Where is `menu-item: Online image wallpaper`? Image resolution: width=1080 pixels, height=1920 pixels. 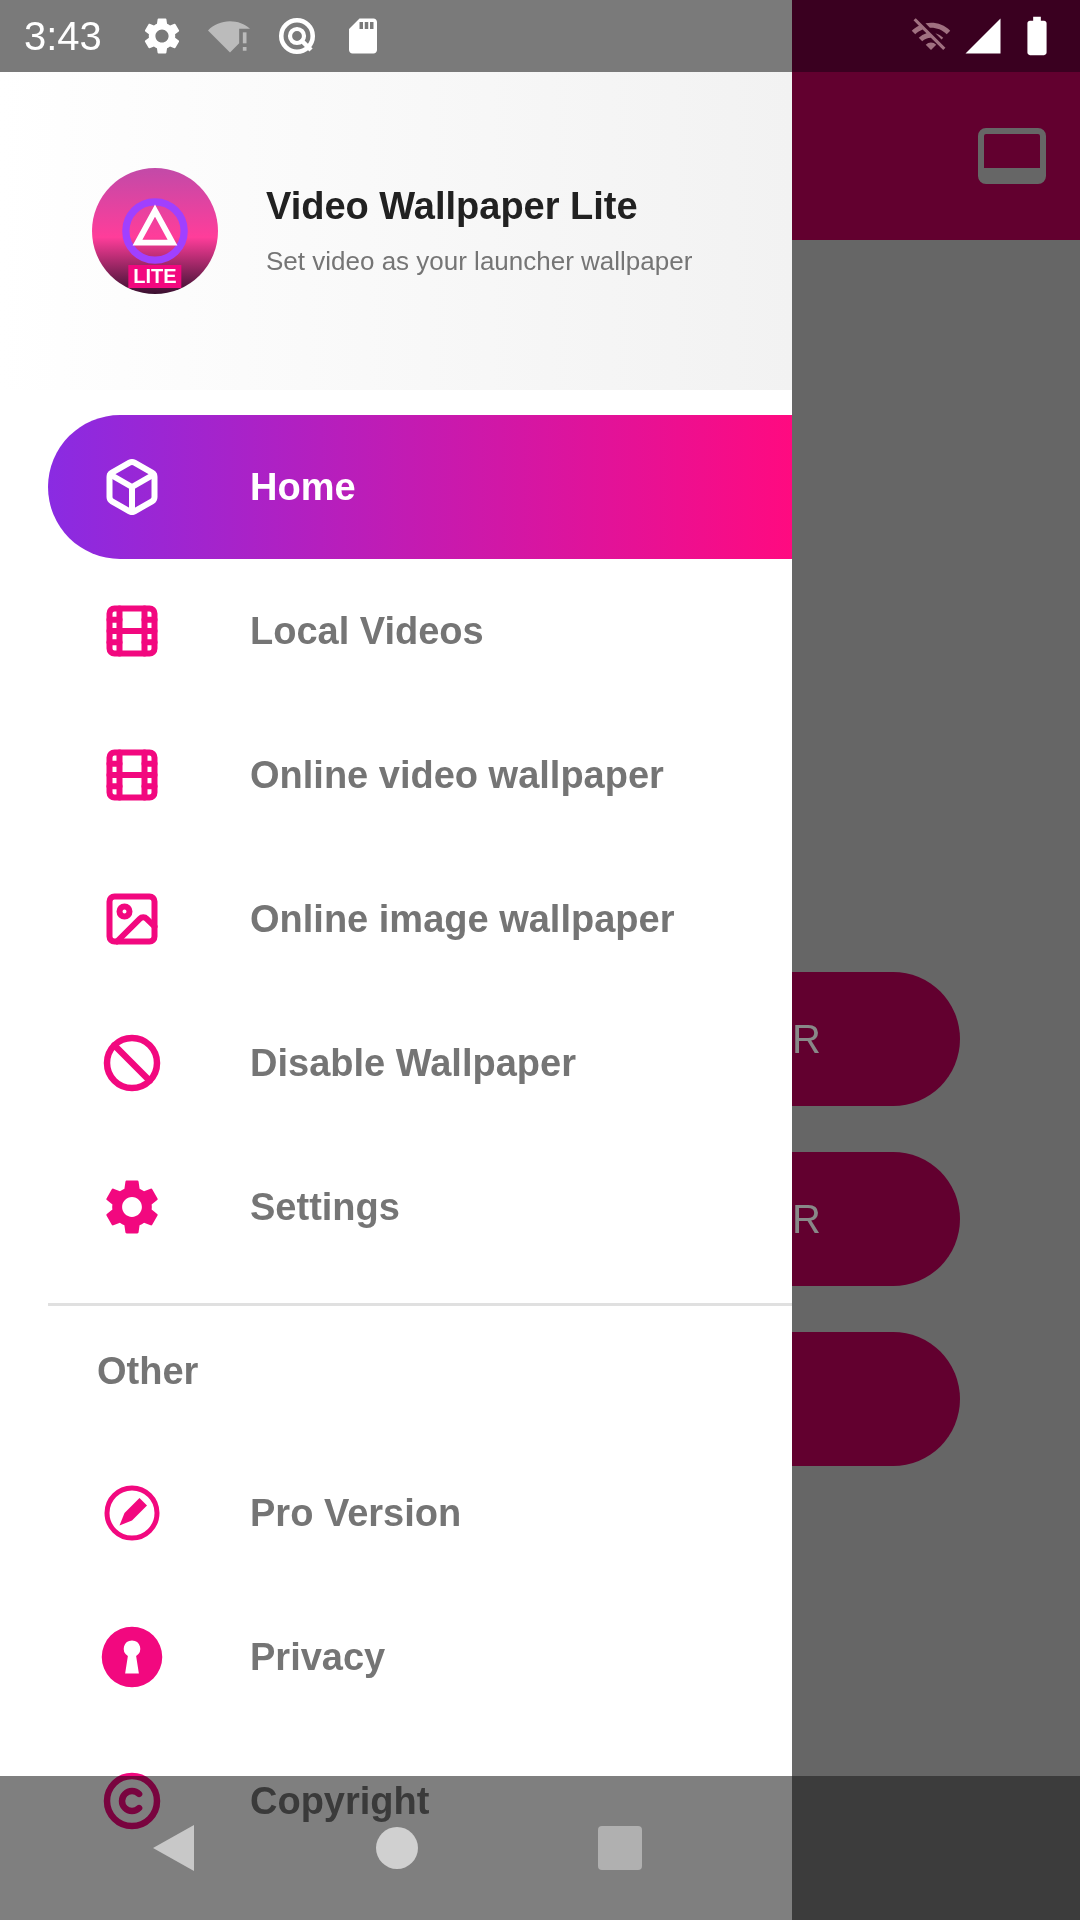 menu-item: Online image wallpaper is located at coordinates (420, 919).